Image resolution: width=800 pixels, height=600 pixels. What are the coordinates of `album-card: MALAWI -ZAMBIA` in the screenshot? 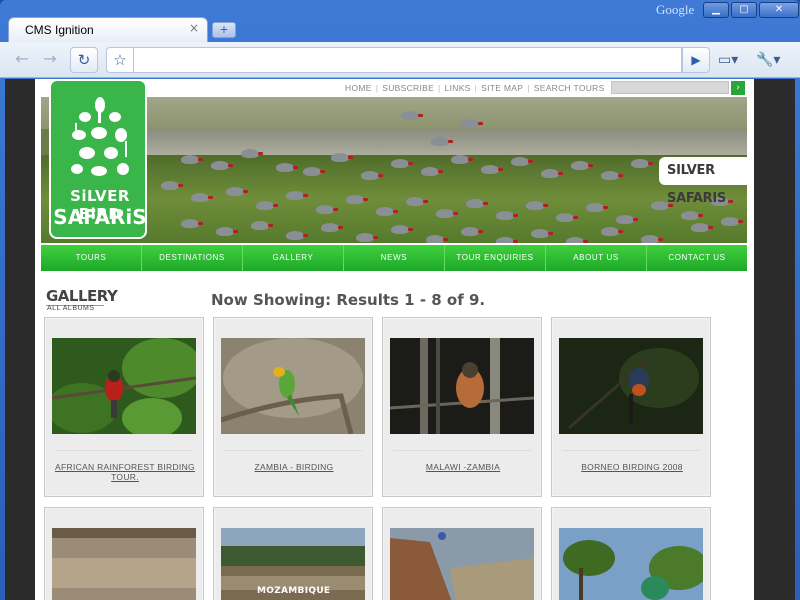 It's located at (462, 407).